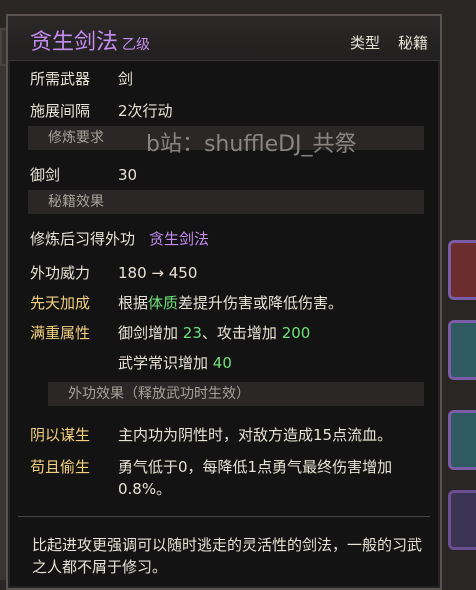  Describe the element at coordinates (163, 363) in the screenshot. I see `full-bonus-text-c: 武学常识增加` at that location.